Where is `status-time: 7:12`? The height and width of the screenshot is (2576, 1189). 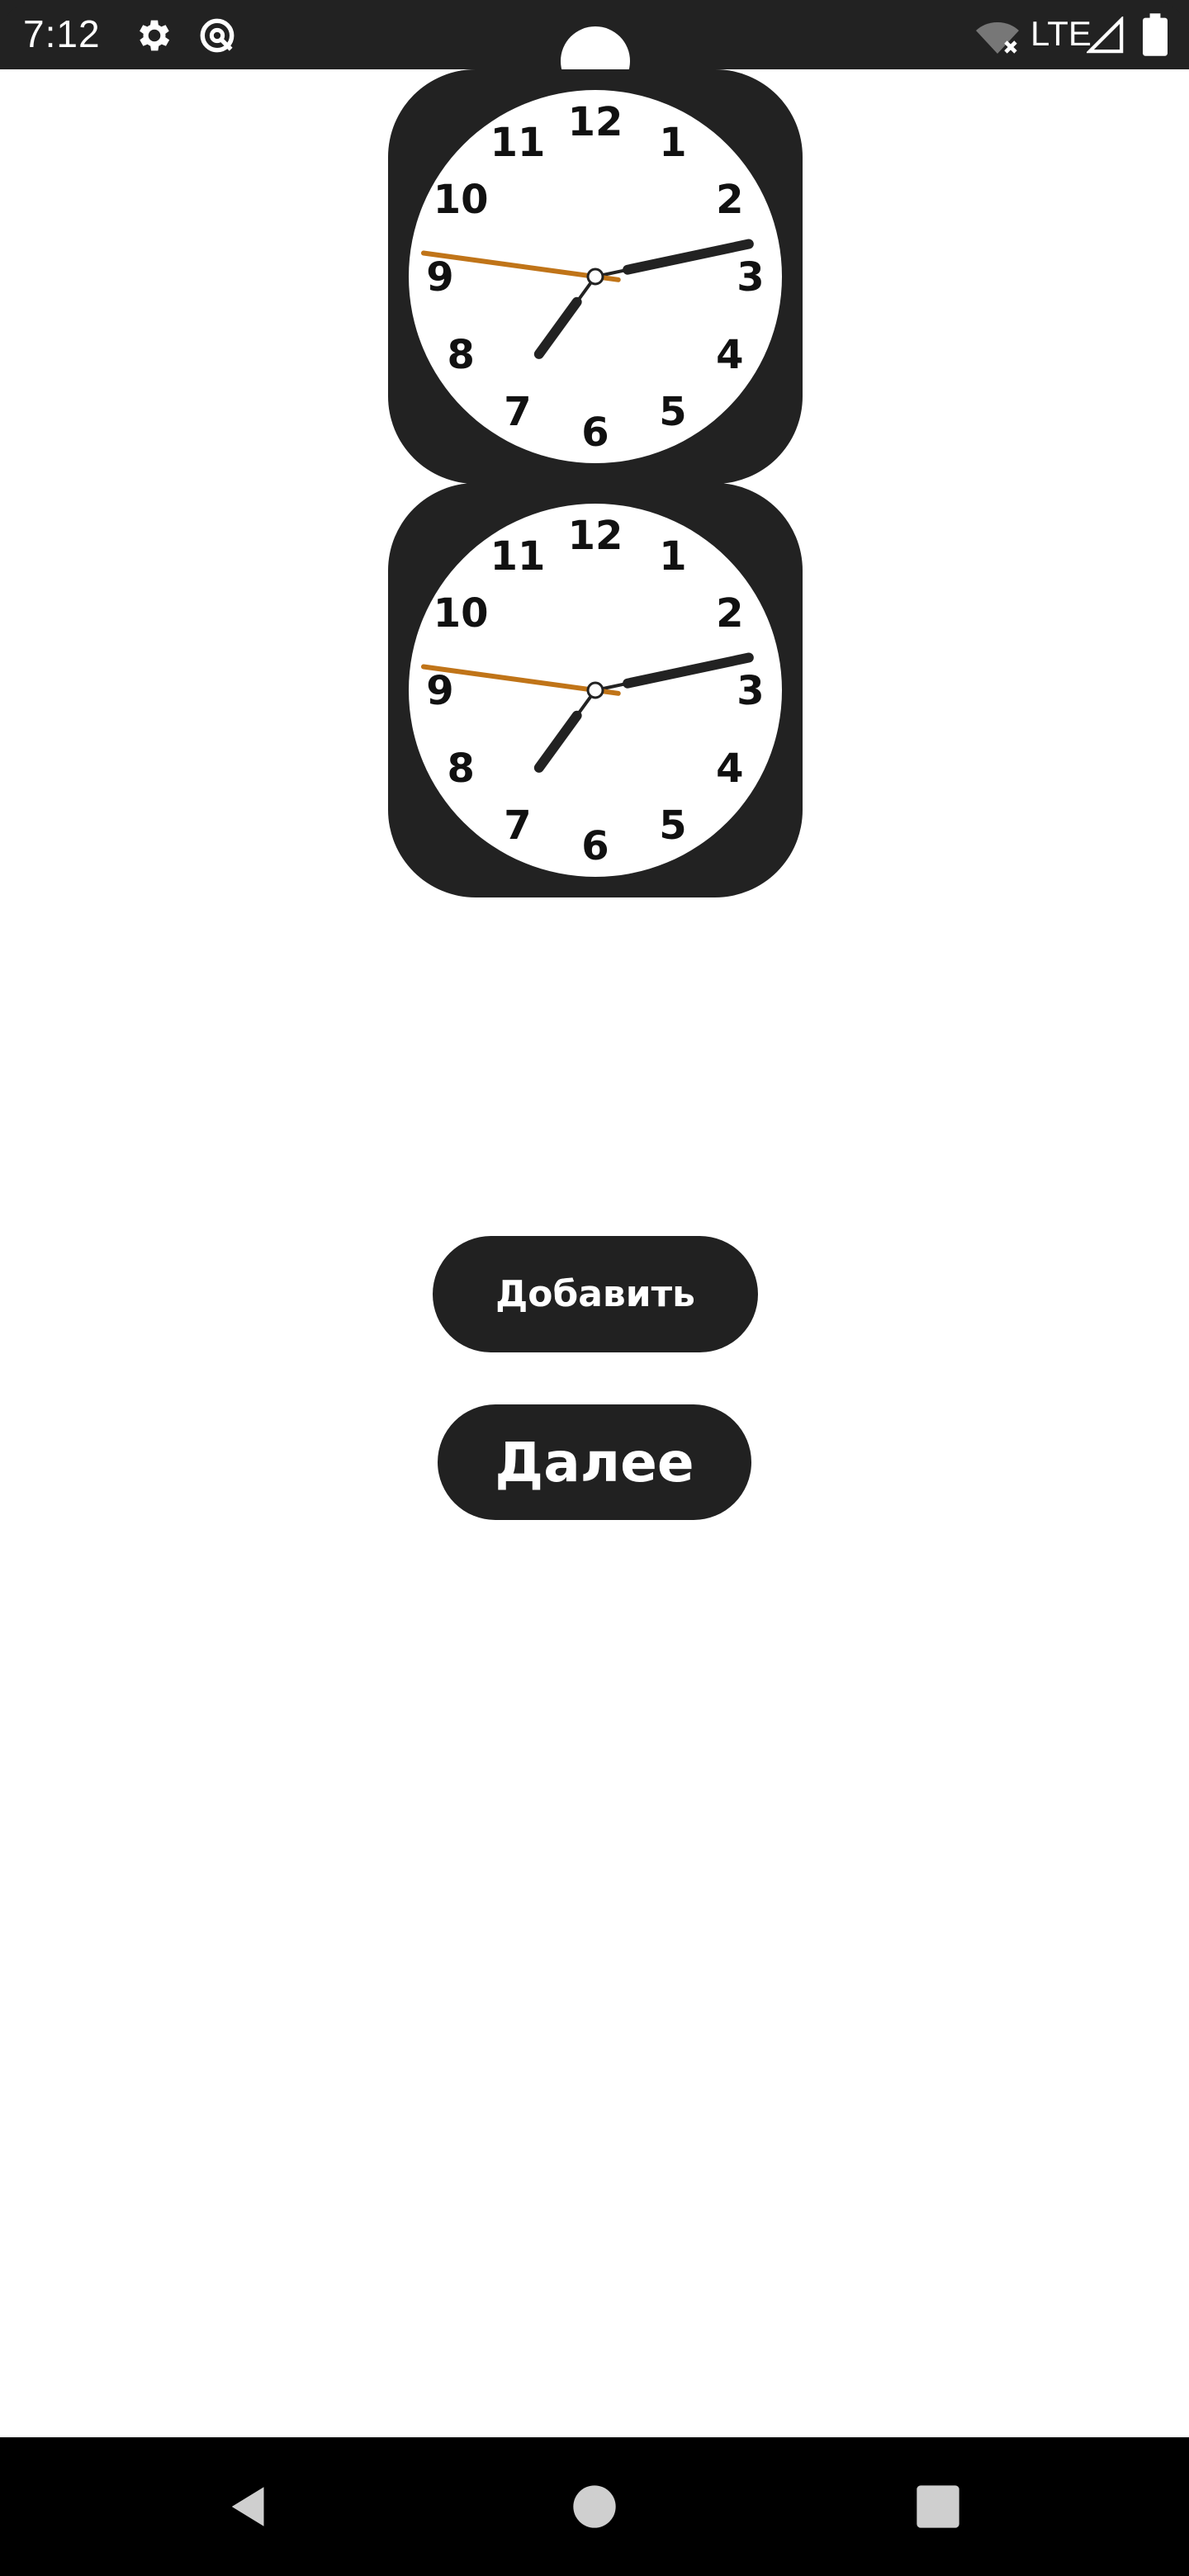
status-time: 7:12 is located at coordinates (62, 33).